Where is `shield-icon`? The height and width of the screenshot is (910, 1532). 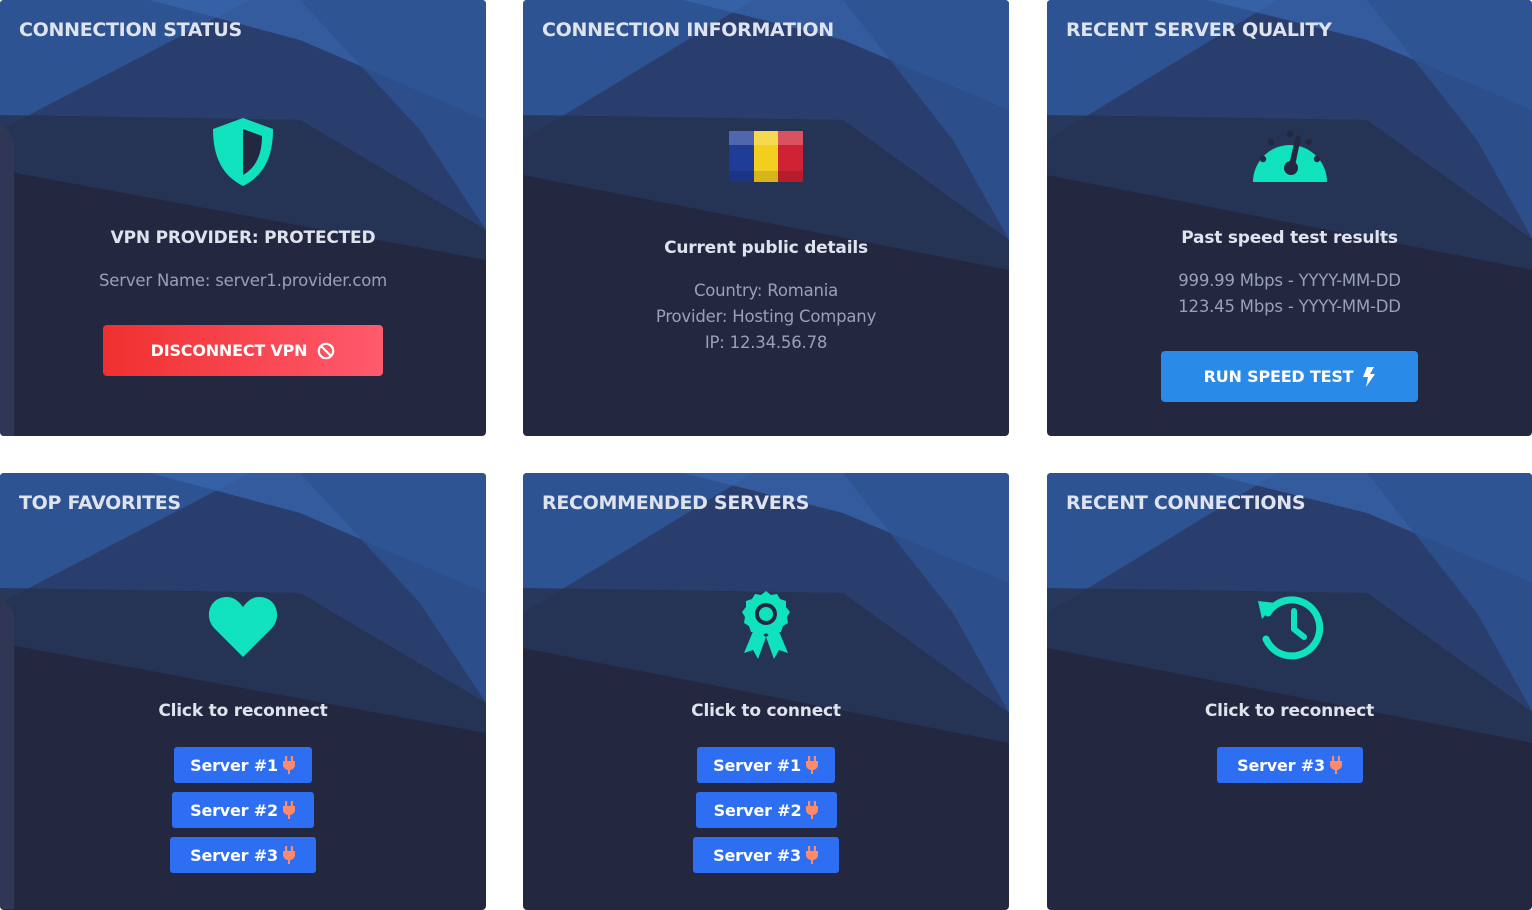
shield-icon is located at coordinates (243, 152).